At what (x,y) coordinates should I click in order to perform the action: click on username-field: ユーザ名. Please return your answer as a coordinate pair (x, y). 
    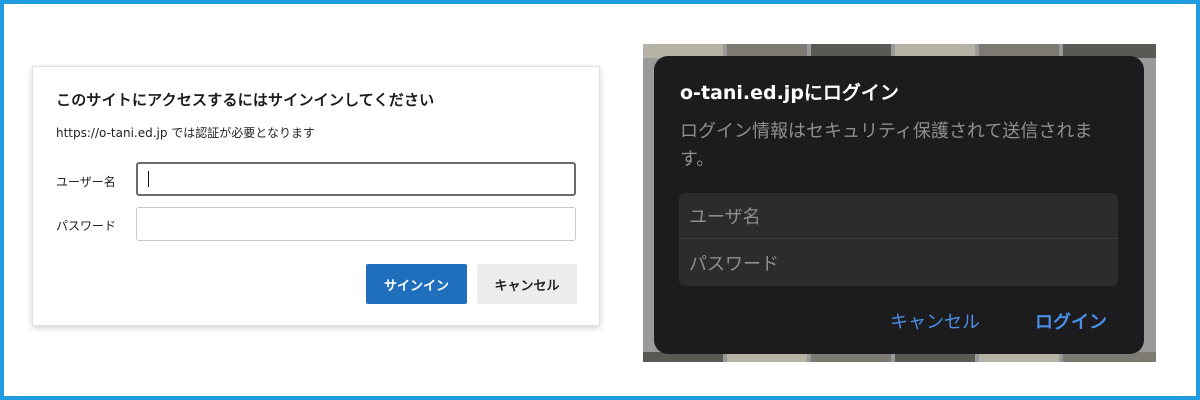
    Looking at the image, I should click on (898, 216).